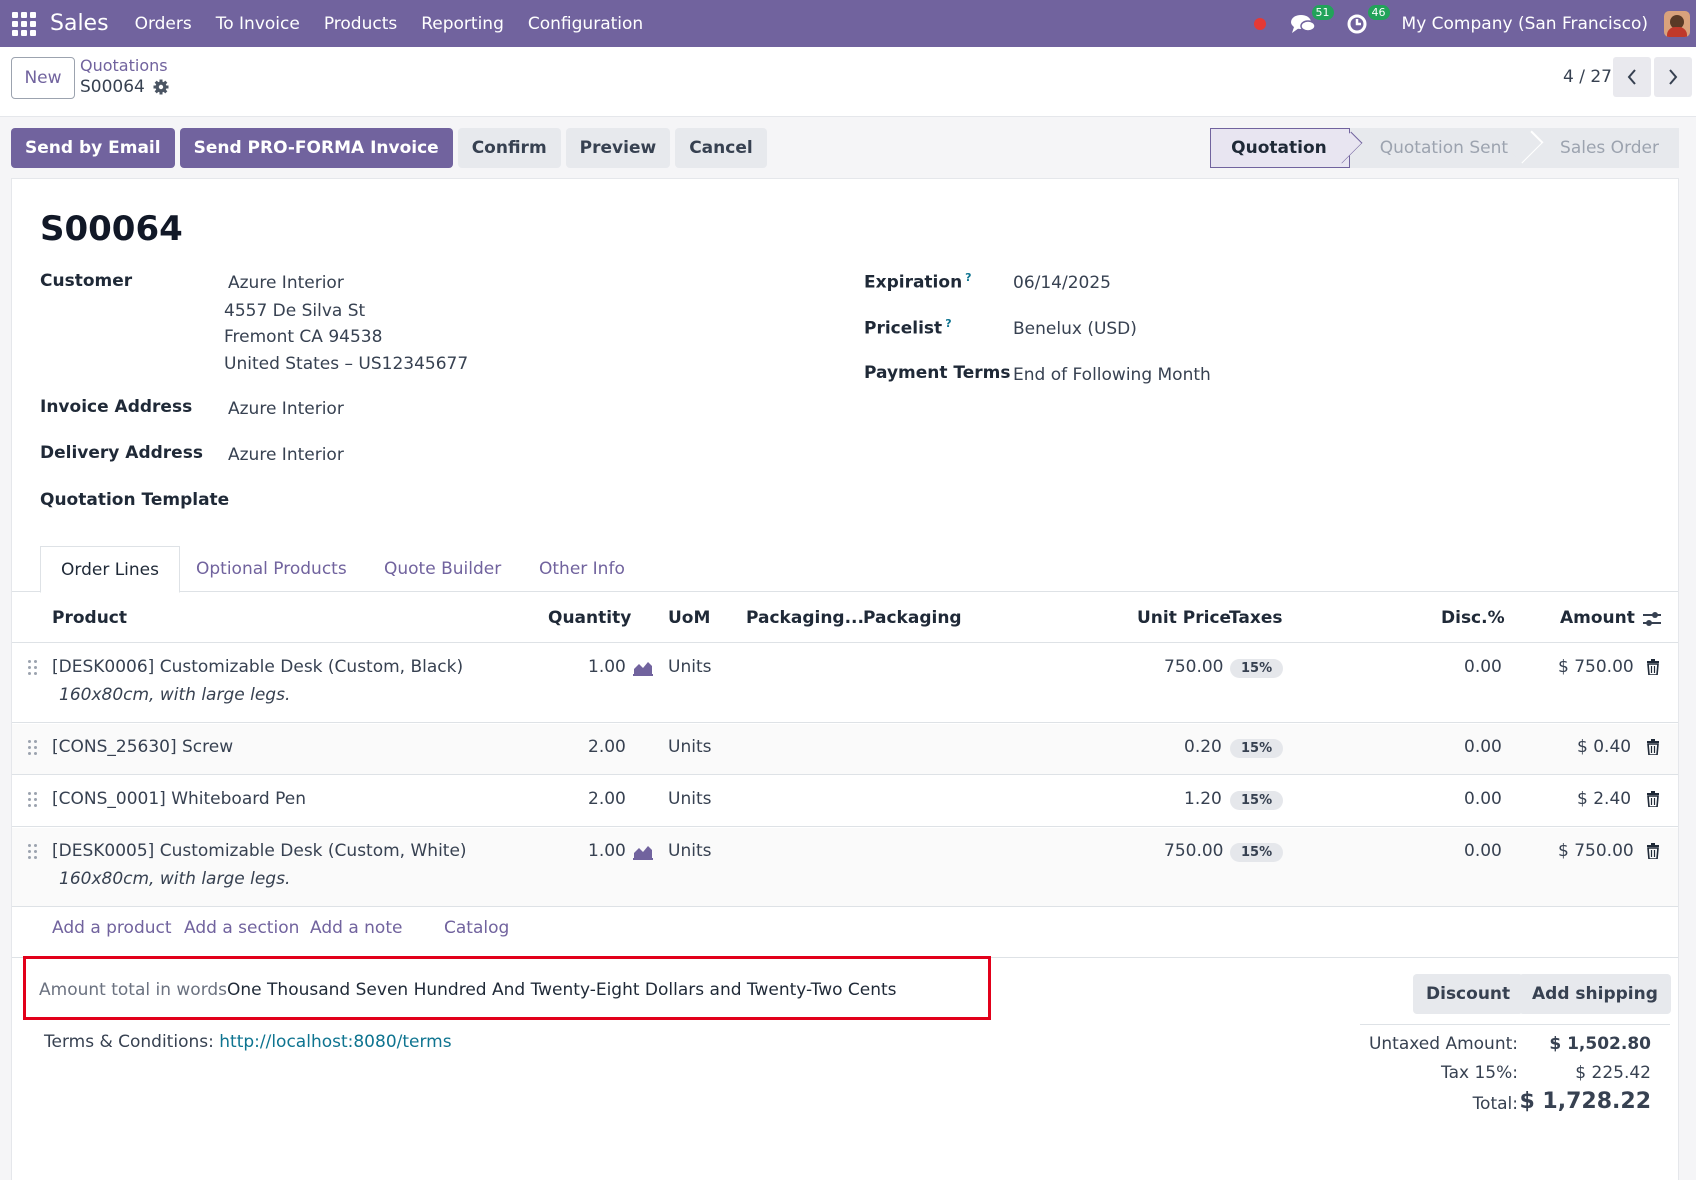 The height and width of the screenshot is (1180, 1696). I want to click on user-avatar, so click(1677, 23).